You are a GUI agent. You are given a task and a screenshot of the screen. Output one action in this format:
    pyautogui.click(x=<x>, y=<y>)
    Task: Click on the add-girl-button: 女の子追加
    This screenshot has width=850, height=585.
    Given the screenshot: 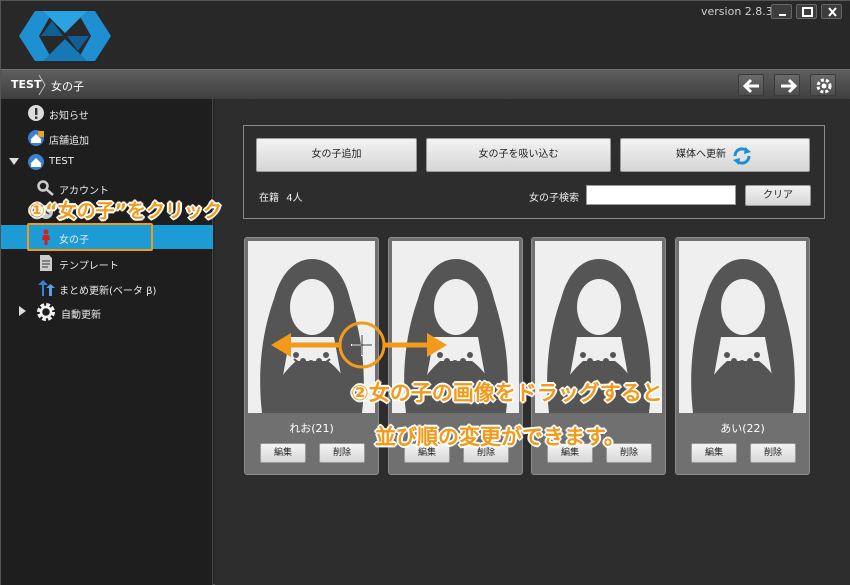 What is the action you would take?
    pyautogui.click(x=336, y=155)
    